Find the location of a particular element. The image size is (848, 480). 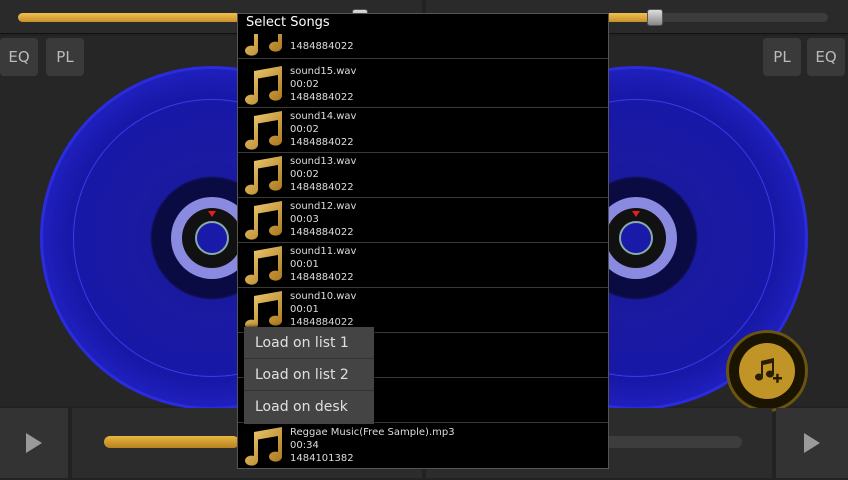

add-music-icon is located at coordinates (767, 371).